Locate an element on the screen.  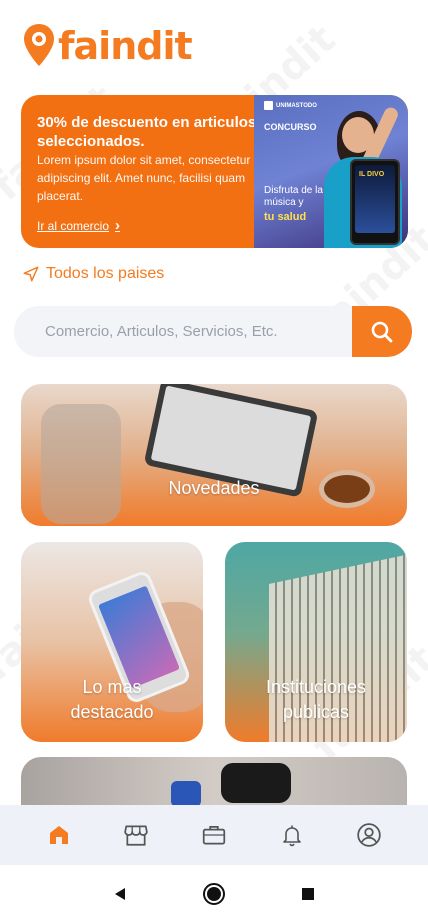
user-icon is located at coordinates (369, 835).